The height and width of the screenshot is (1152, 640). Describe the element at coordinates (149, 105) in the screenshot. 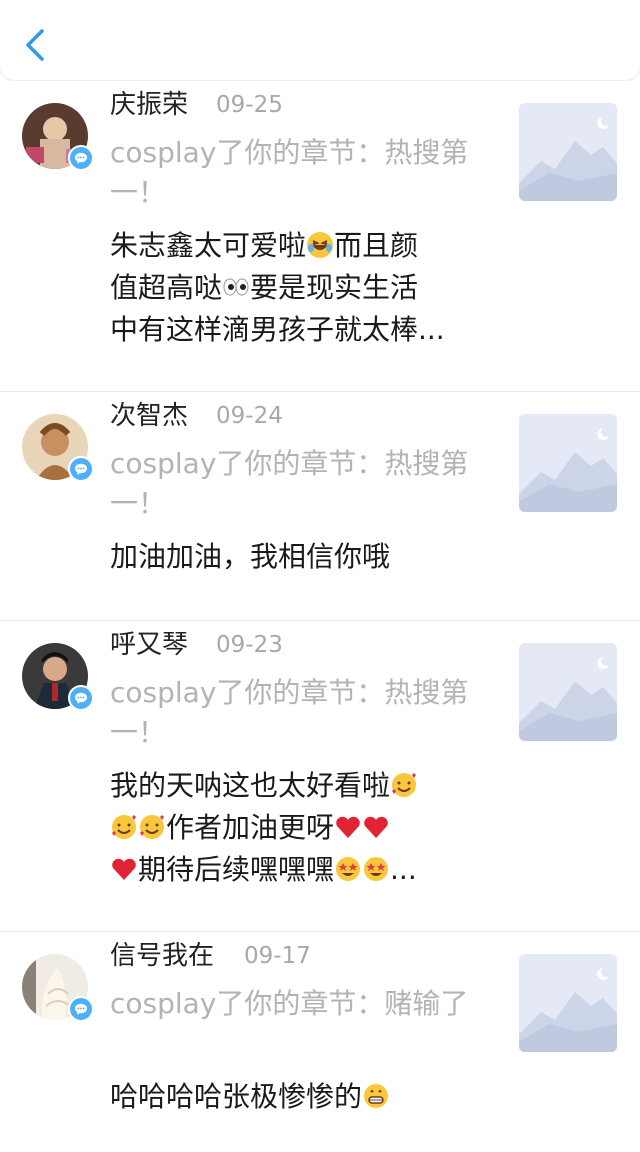

I see `username: 庆振荣` at that location.